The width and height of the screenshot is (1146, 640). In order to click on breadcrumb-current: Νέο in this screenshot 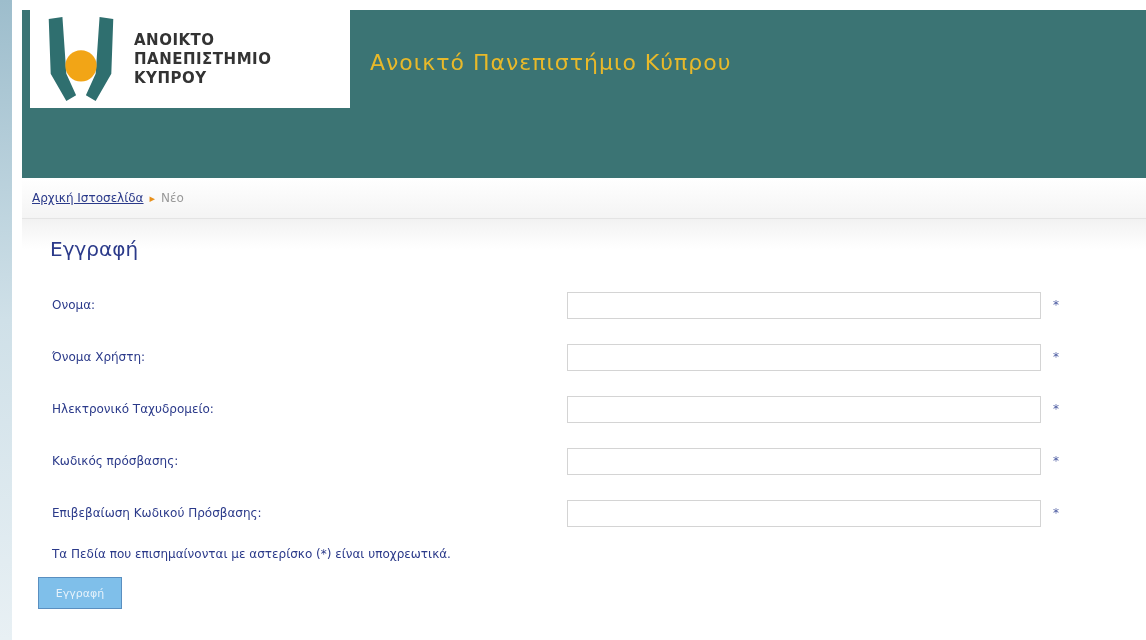, I will do `click(172, 198)`.